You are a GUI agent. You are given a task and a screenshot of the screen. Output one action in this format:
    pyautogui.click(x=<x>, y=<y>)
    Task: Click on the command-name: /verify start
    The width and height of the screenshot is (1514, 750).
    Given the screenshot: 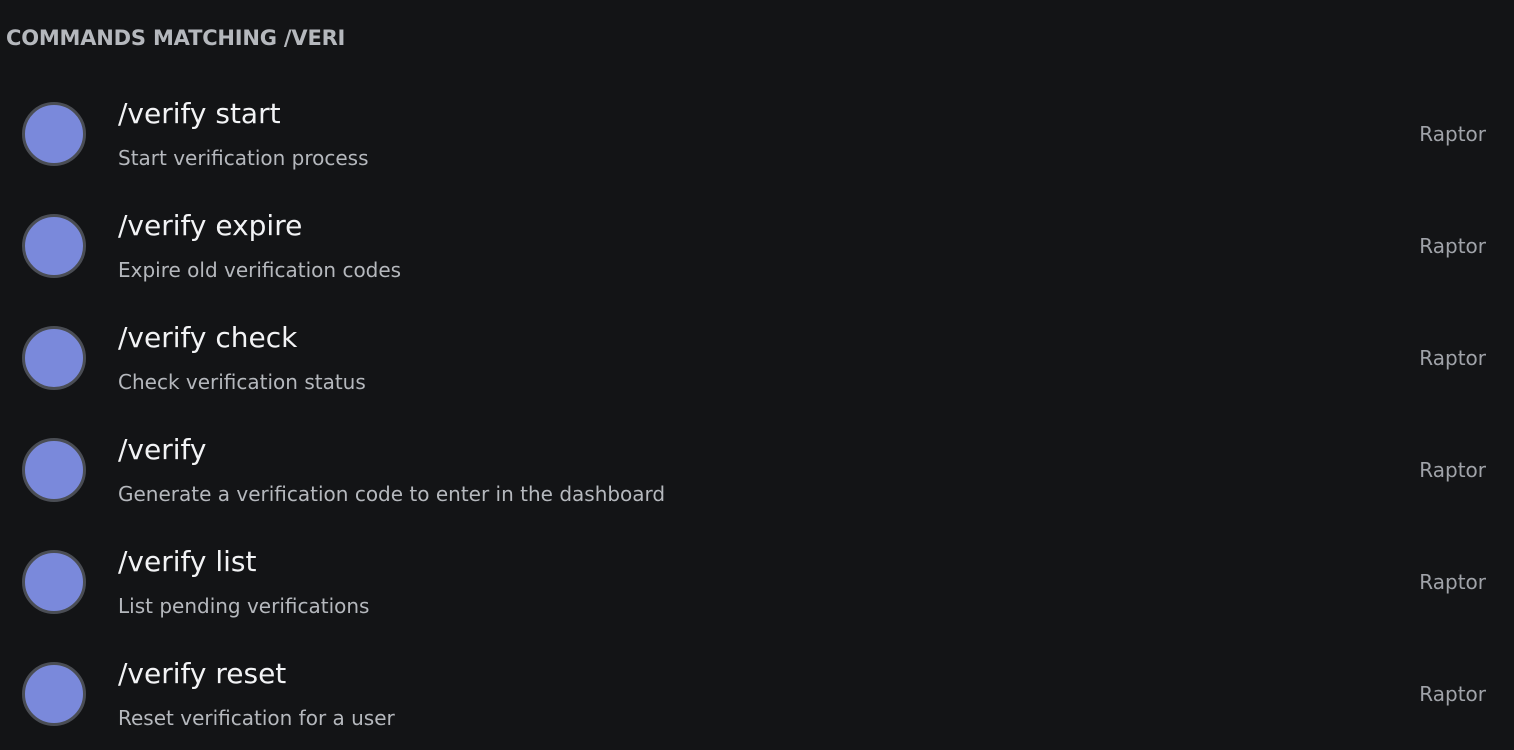 What is the action you would take?
    pyautogui.click(x=199, y=113)
    